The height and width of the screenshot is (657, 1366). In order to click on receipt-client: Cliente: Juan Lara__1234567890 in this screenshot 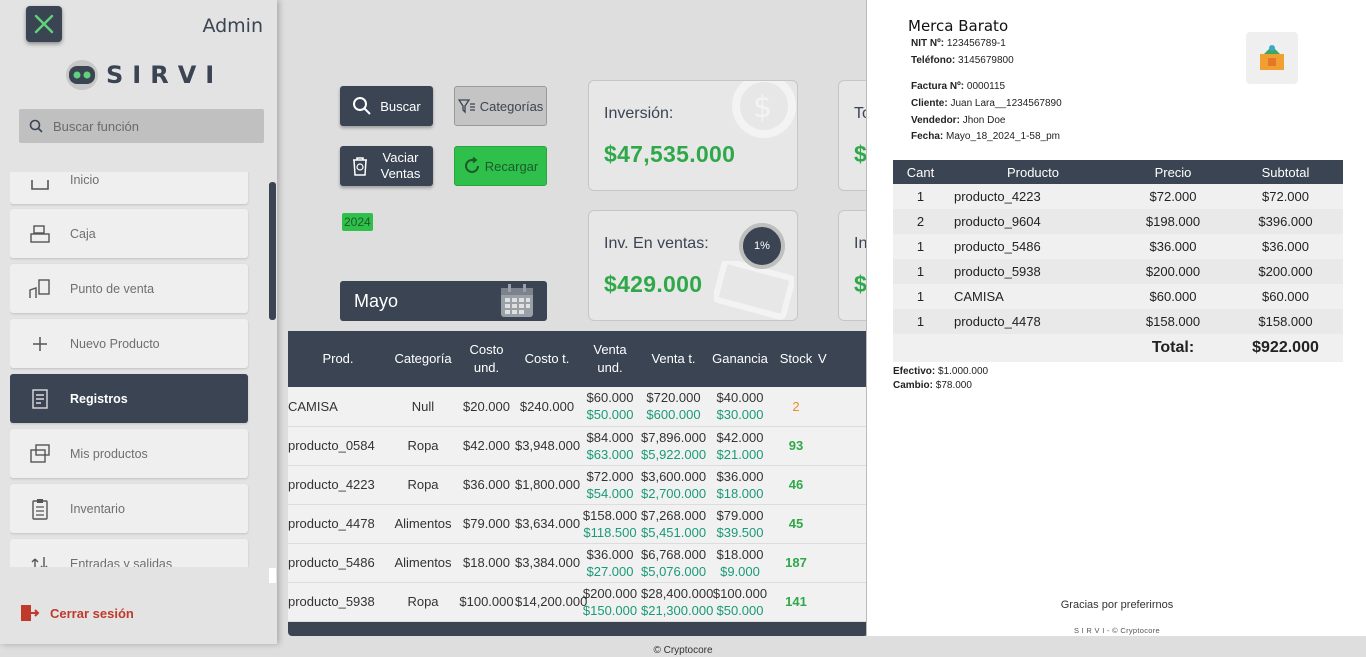, I will do `click(986, 103)`.